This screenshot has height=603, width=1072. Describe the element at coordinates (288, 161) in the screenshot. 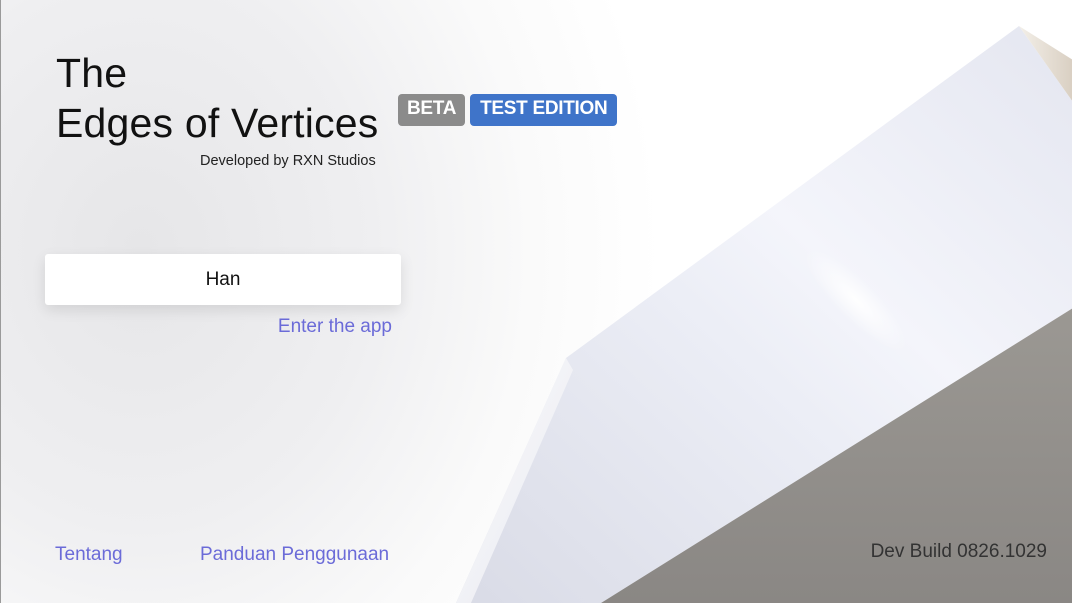

I see `developer-credit: Developed by RXN Studios` at that location.